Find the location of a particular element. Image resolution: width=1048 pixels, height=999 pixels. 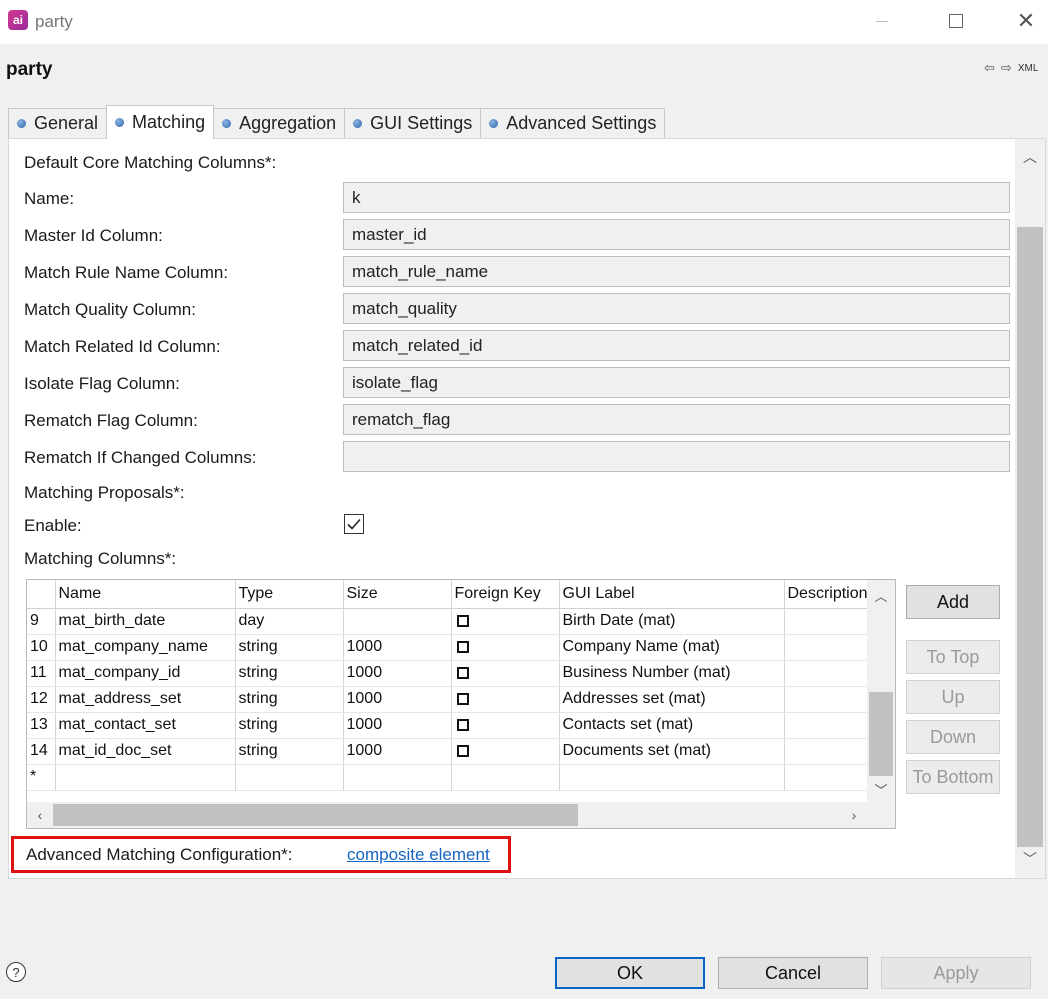

master-id-field: master_id is located at coordinates (676, 234).